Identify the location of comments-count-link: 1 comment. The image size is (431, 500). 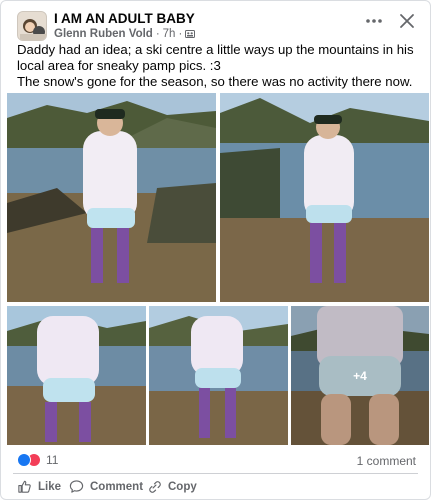
(386, 461).